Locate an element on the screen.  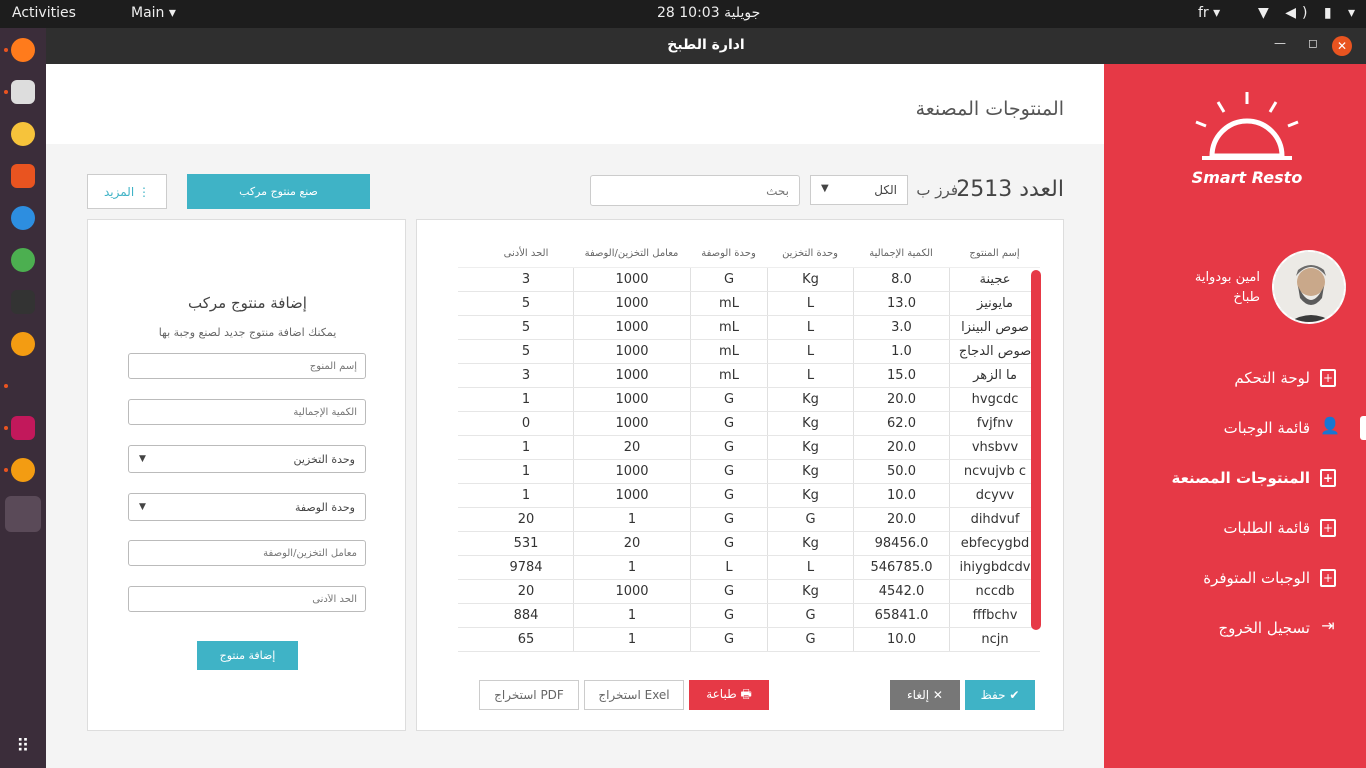
table-cell: 1 is located at coordinates (526, 495).